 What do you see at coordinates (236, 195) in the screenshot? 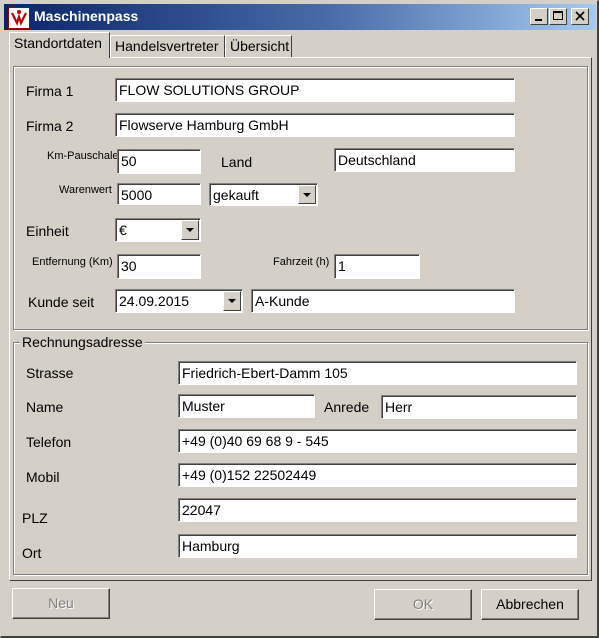
I see `status-value: gekauft` at bounding box center [236, 195].